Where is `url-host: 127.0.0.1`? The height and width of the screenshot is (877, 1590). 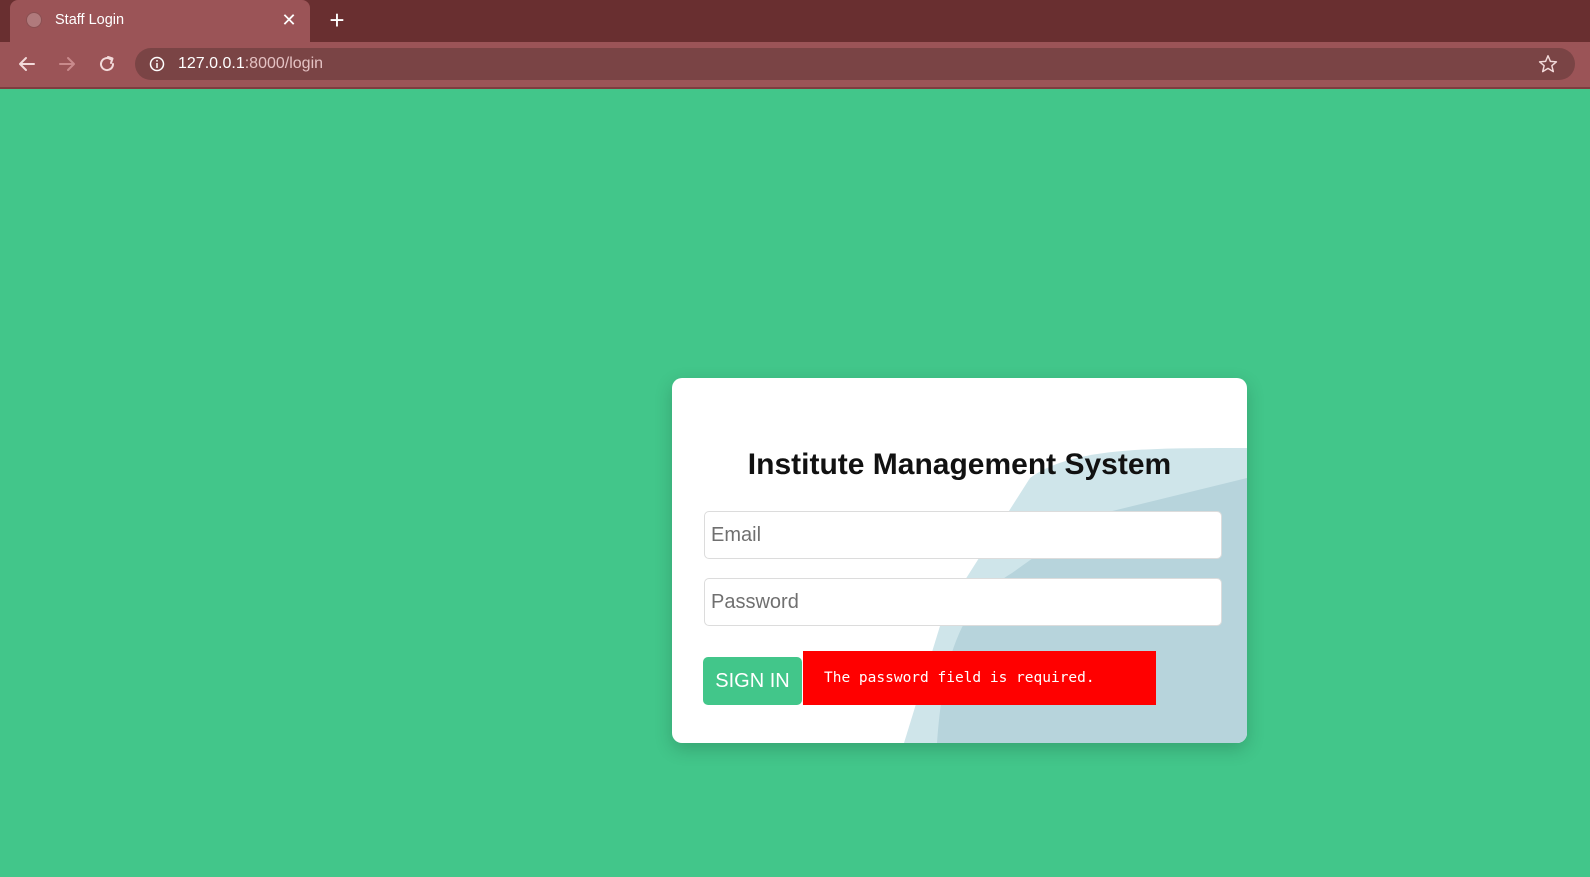
url-host: 127.0.0.1 is located at coordinates (211, 63).